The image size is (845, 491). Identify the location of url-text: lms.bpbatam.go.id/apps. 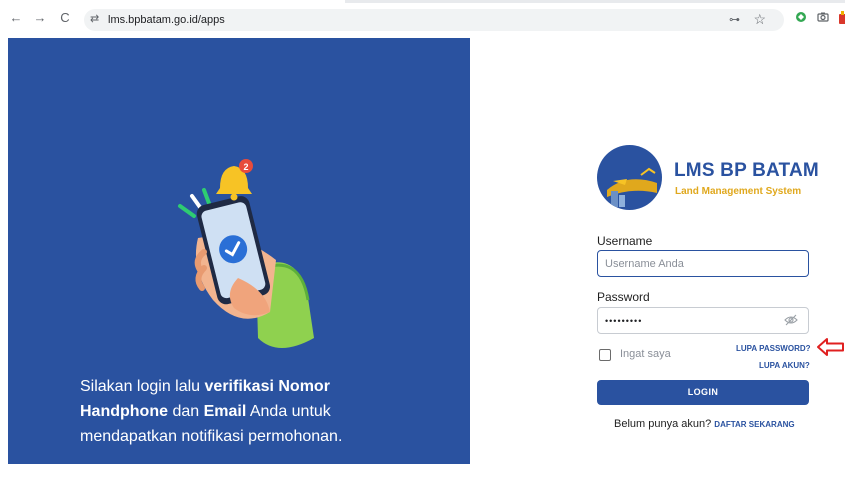
(166, 20).